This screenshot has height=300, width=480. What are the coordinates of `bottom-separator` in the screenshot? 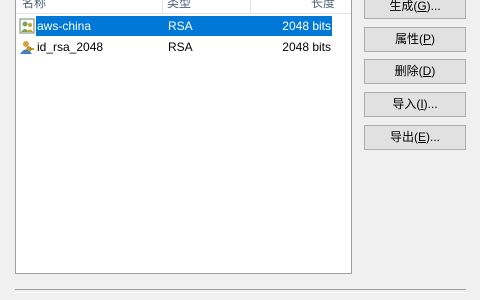 It's located at (240, 291).